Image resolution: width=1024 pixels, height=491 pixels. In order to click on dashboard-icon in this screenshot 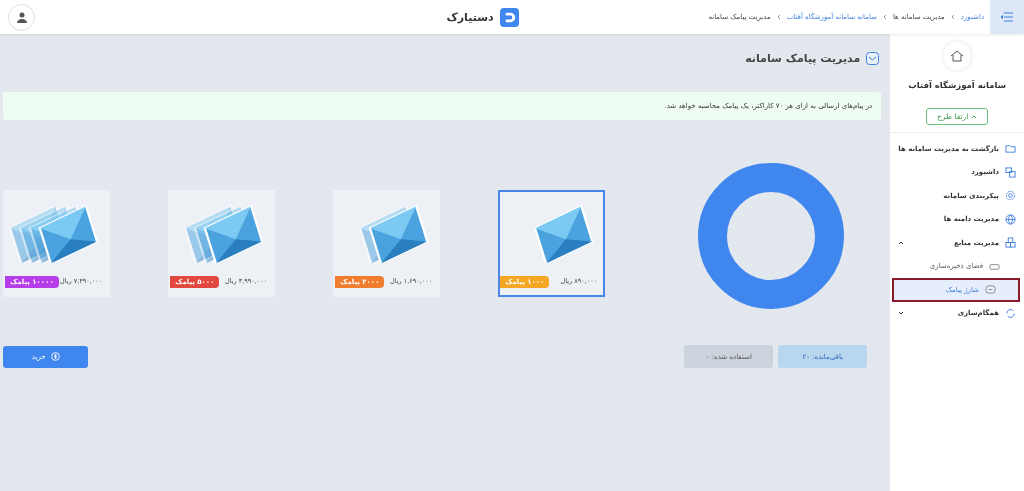, I will do `click(1010, 172)`.